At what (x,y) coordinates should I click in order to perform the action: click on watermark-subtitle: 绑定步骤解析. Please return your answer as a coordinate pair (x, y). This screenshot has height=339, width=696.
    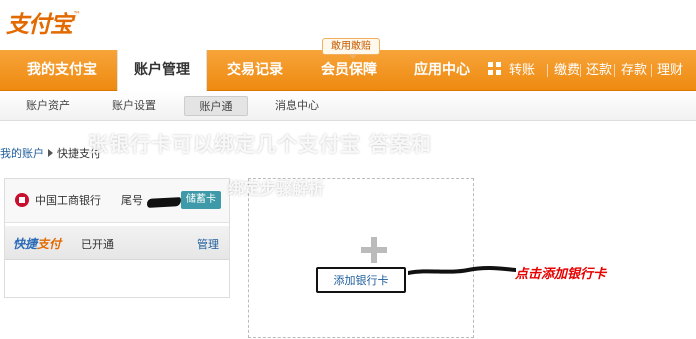
    Looking at the image, I should click on (276, 188).